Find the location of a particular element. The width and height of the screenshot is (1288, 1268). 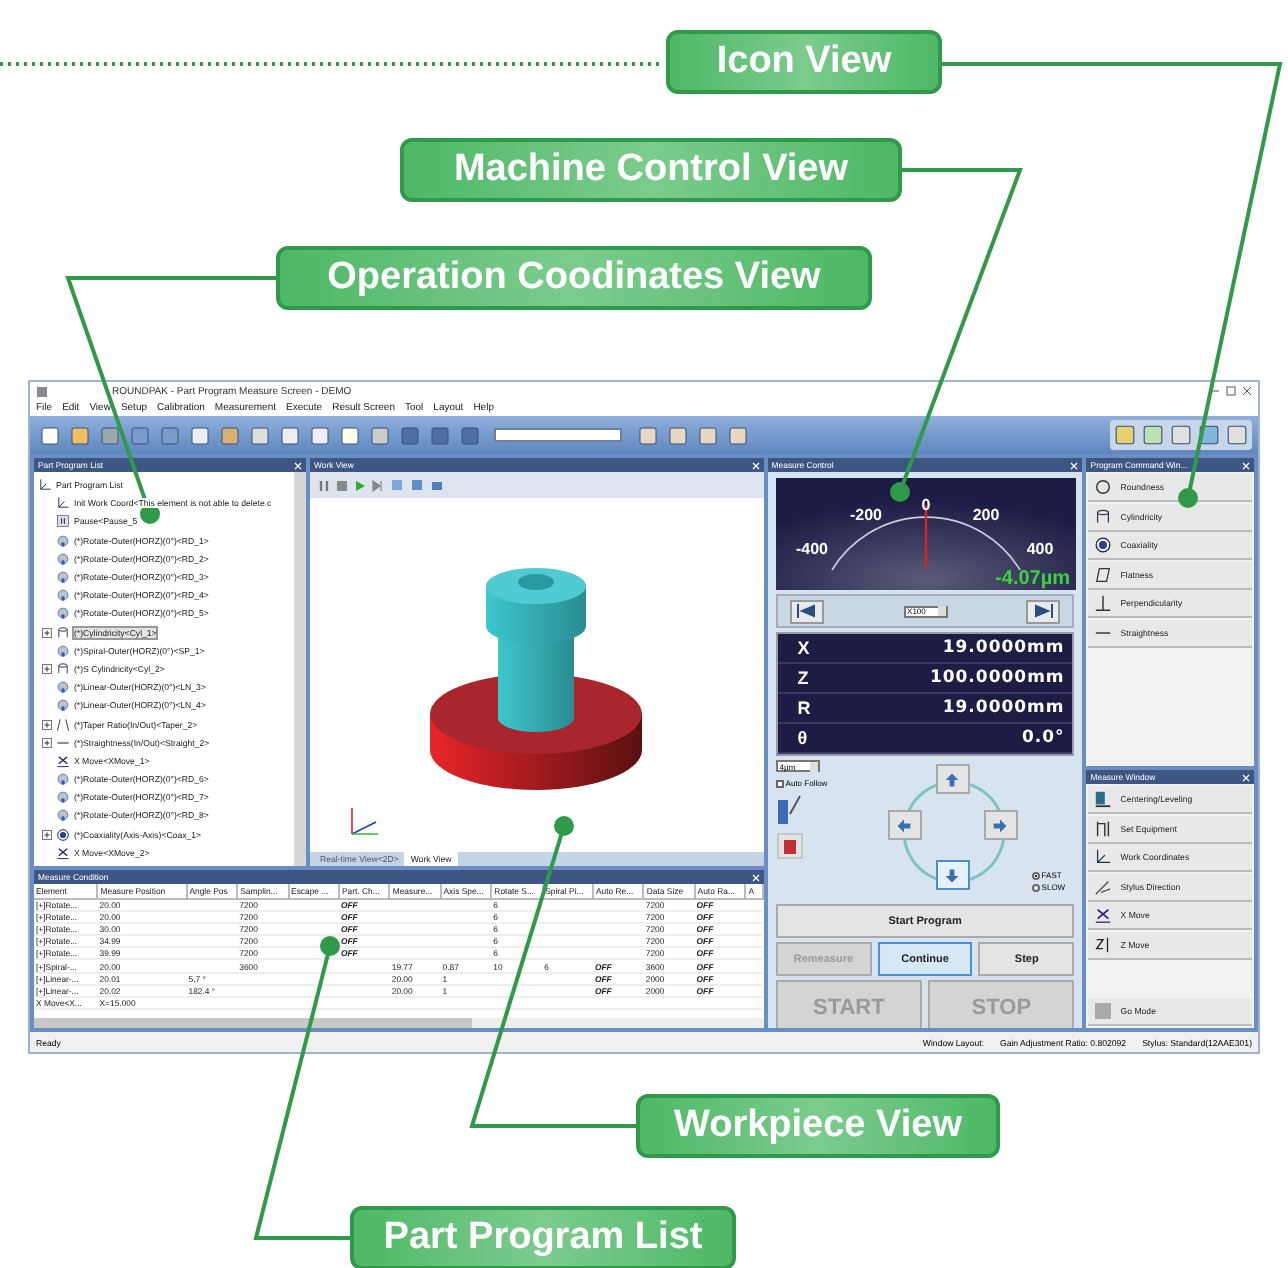

scale-label: 200 is located at coordinates (985, 515).